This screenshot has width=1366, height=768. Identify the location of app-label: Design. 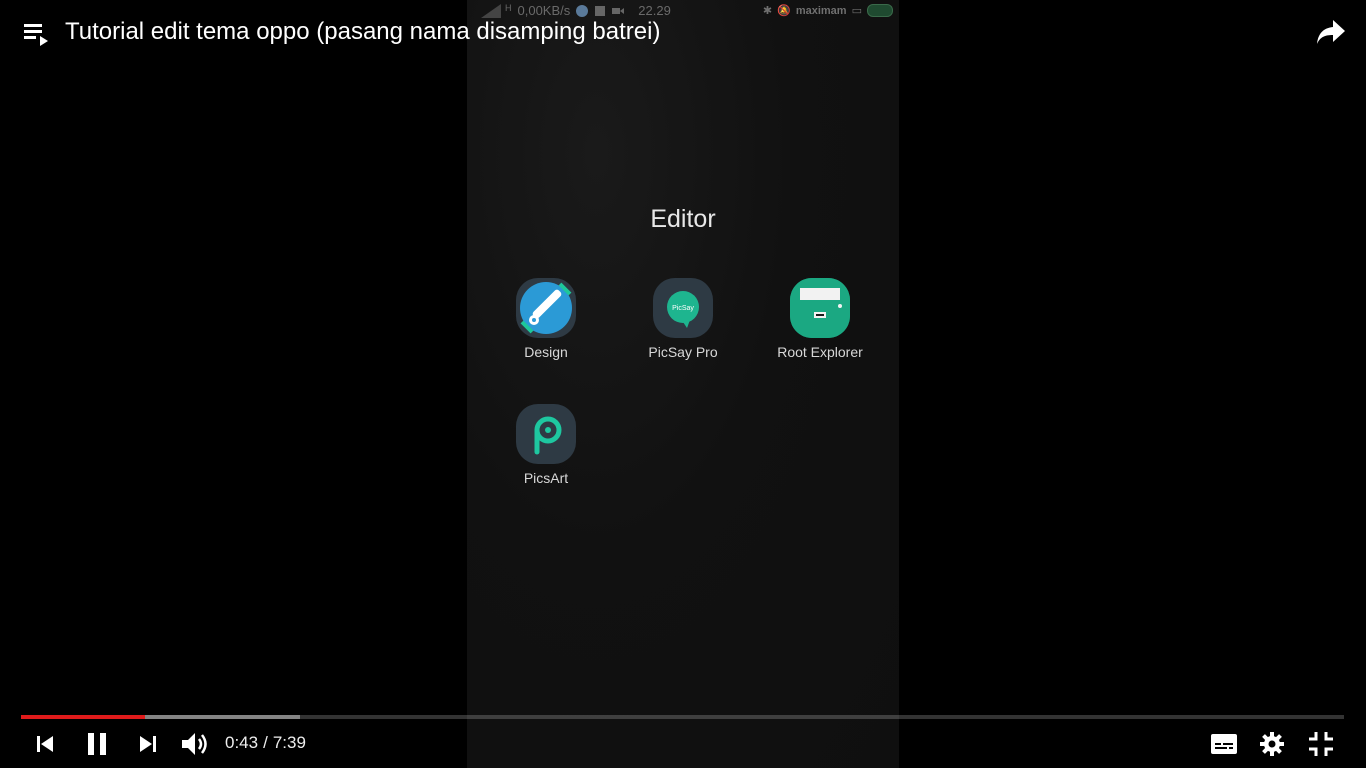
(546, 352).